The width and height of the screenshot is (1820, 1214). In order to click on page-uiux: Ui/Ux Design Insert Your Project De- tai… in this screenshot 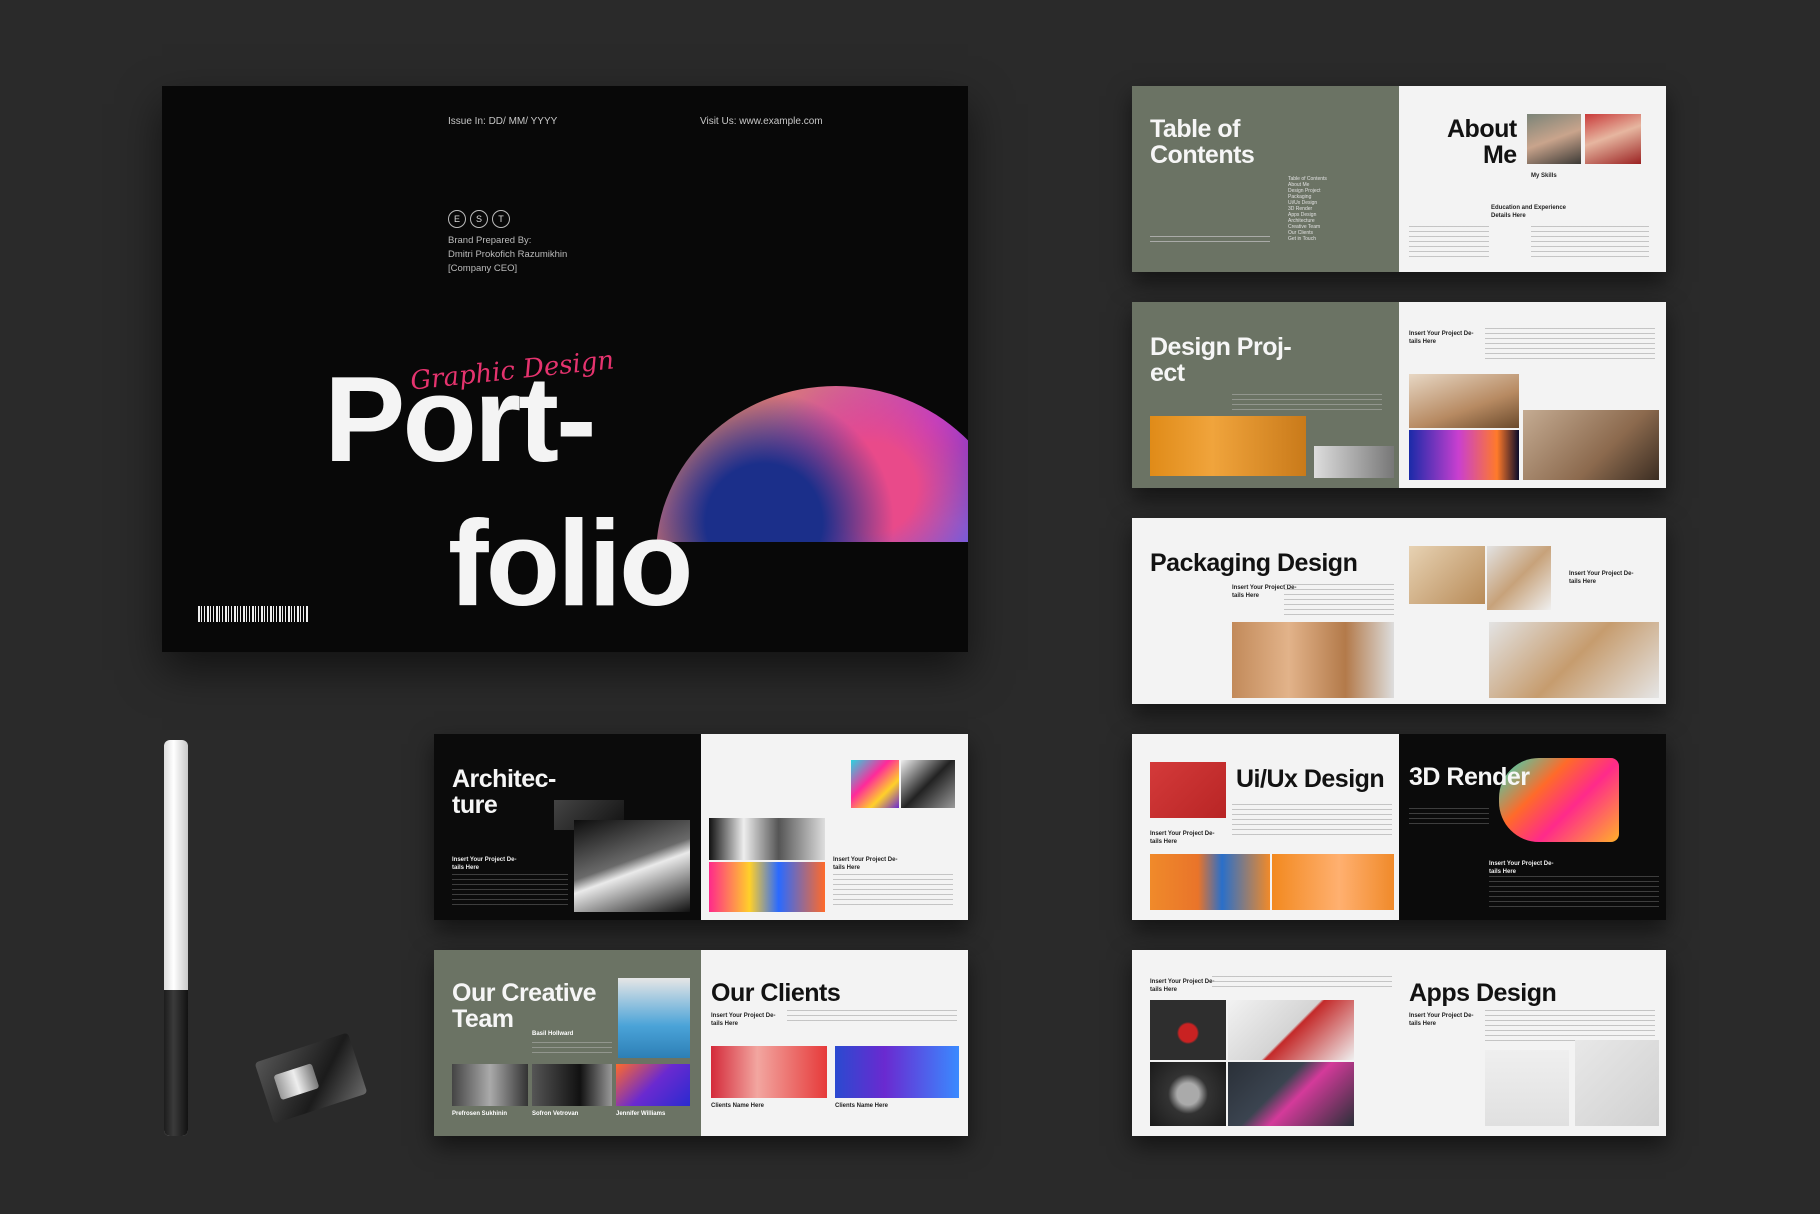, I will do `click(1265, 827)`.